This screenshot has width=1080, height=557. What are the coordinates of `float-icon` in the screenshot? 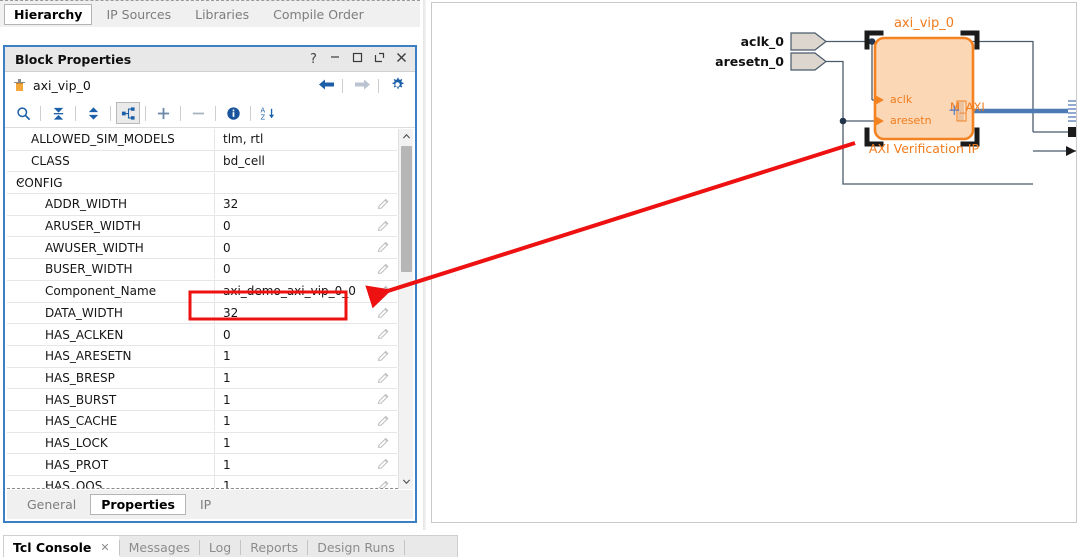 It's located at (379, 59).